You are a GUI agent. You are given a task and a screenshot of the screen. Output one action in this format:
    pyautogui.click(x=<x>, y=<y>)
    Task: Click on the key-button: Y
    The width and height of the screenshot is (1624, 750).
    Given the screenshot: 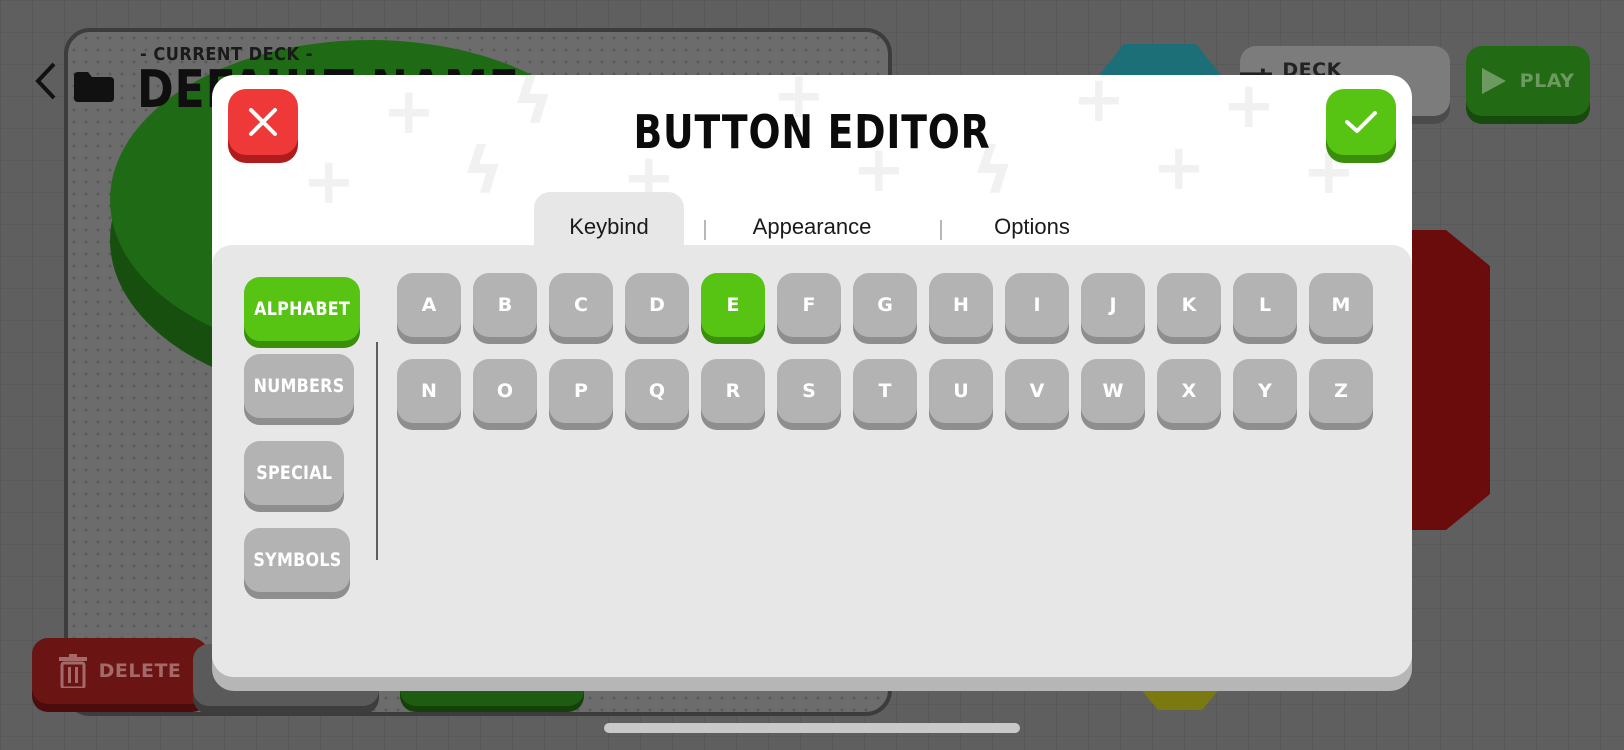 What is the action you would take?
    pyautogui.click(x=1265, y=391)
    